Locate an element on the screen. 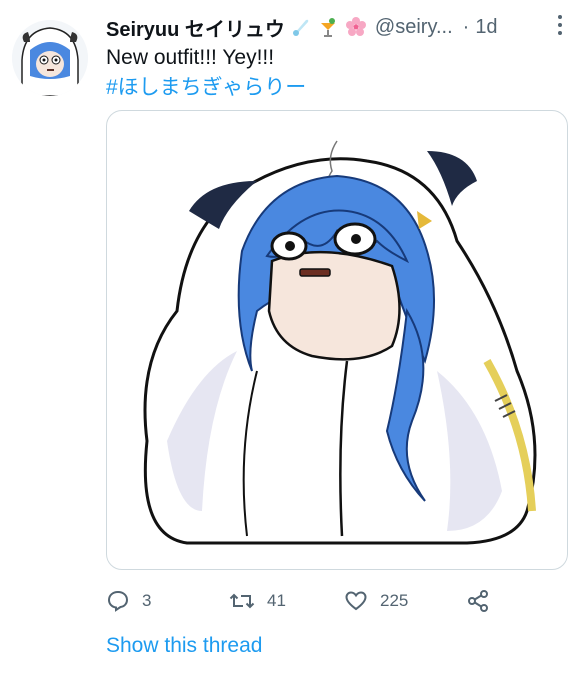 This screenshot has width=585, height=680. reply-count: 3 is located at coordinates (147, 600).